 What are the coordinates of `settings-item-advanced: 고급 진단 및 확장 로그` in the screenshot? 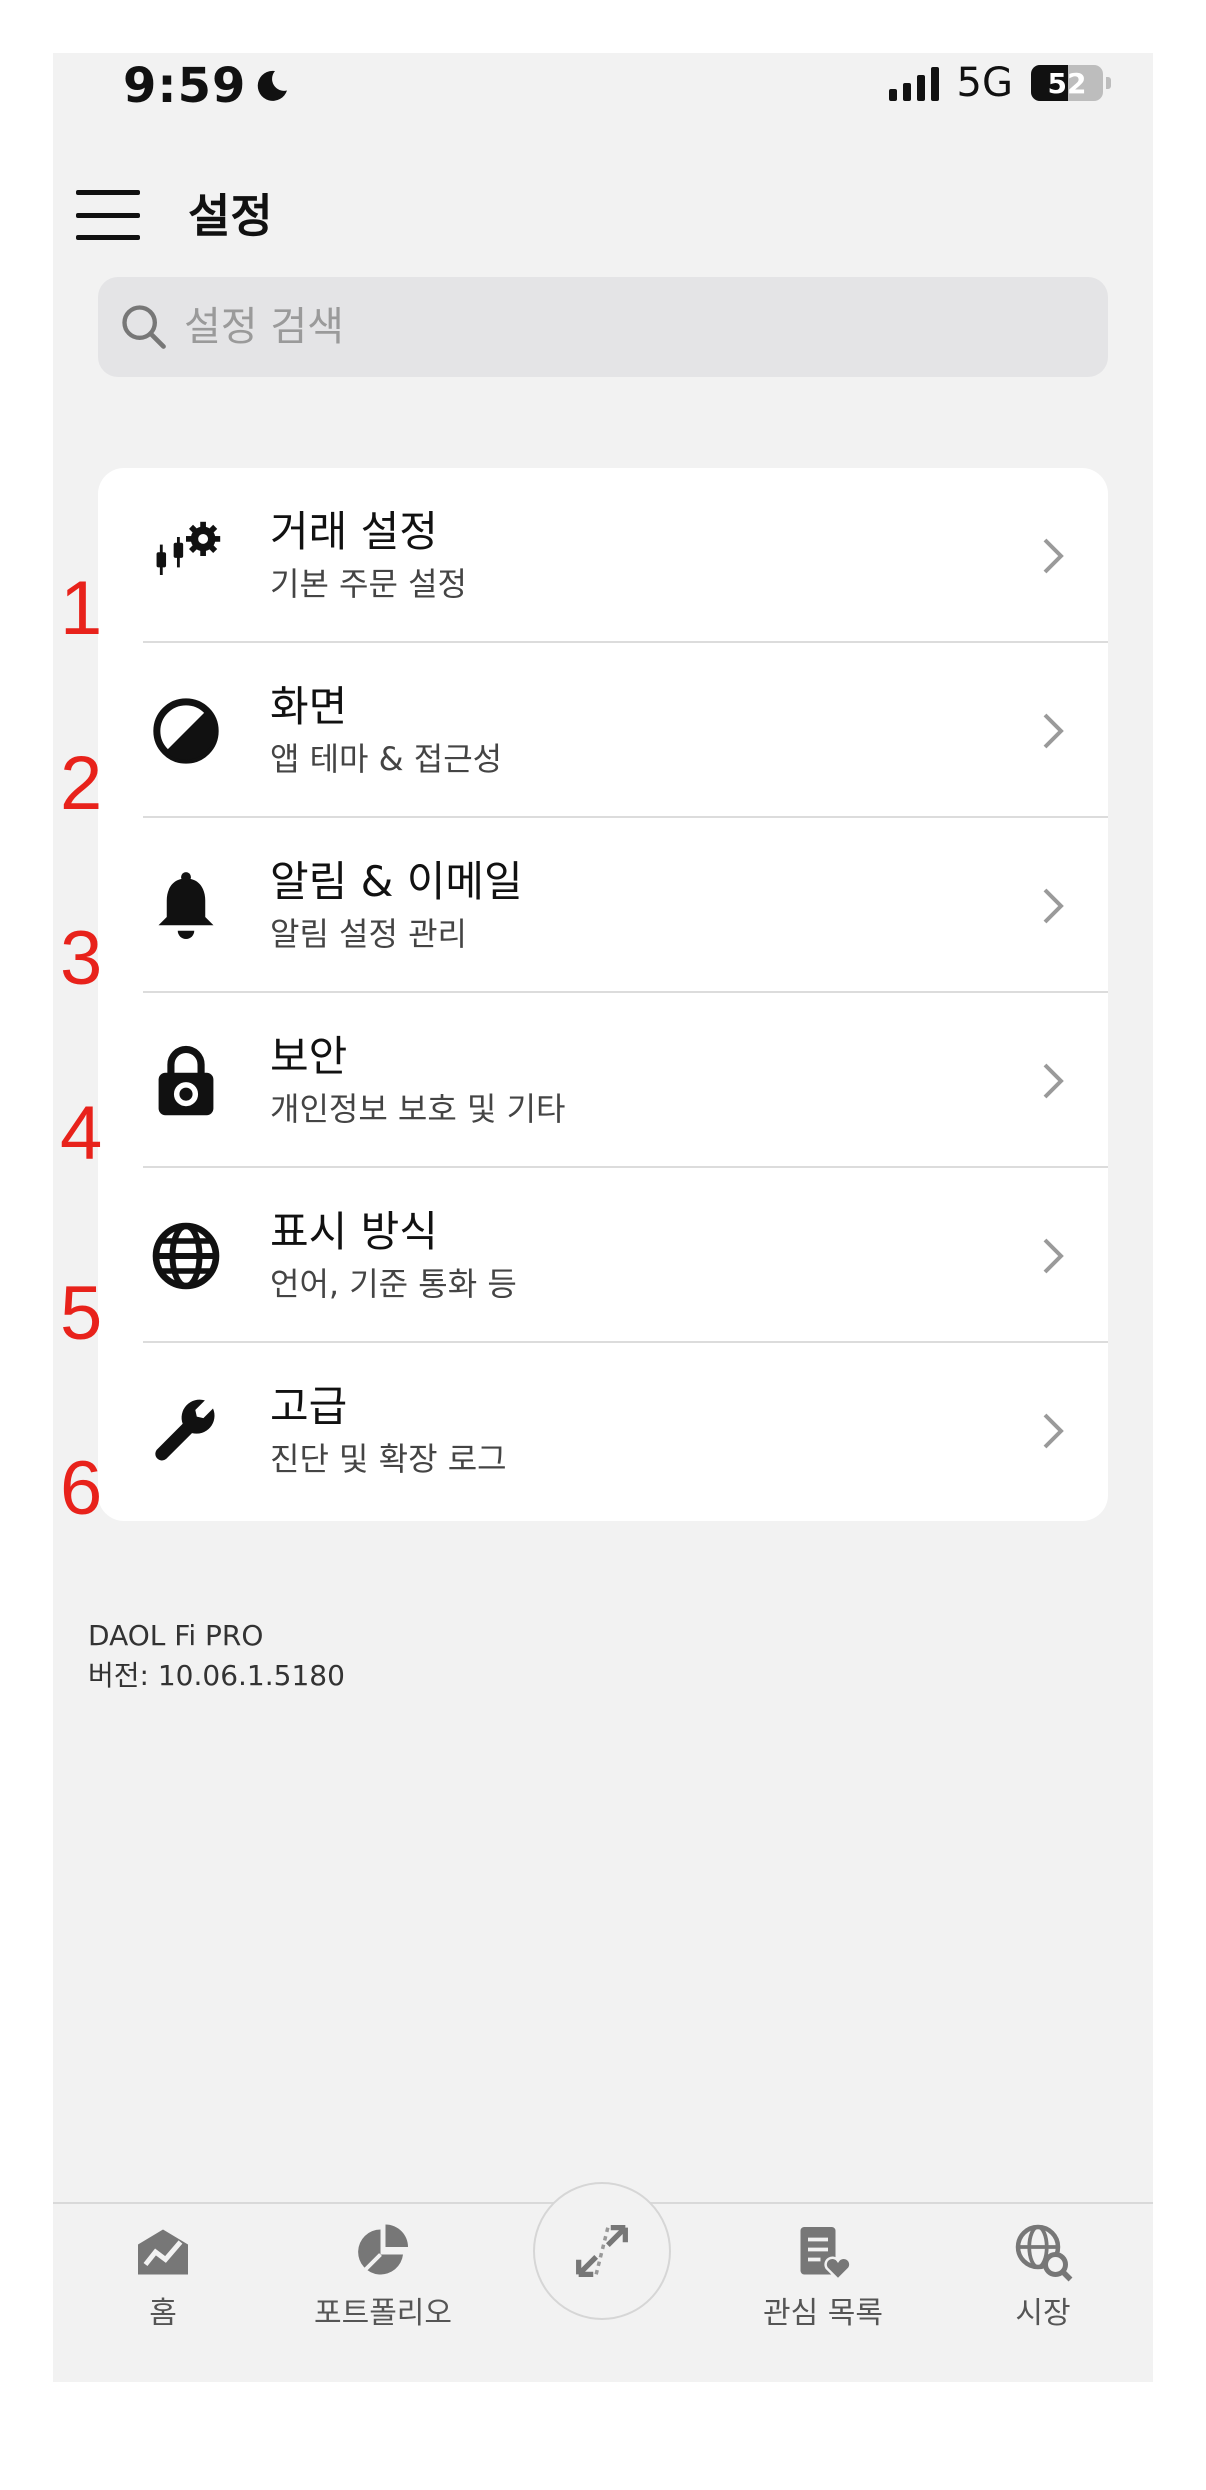 It's located at (603, 1430).